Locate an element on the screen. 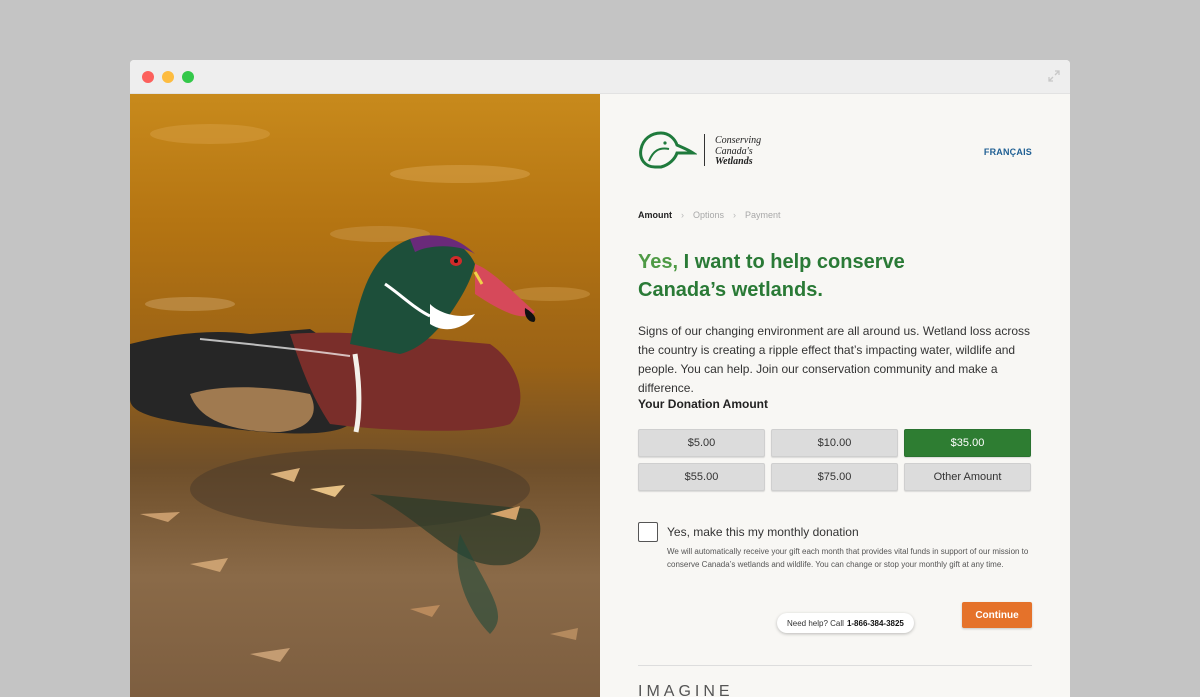 Image resolution: width=1200 pixels, height=697 pixels. other-amount-button: Other Amount is located at coordinates (967, 477).